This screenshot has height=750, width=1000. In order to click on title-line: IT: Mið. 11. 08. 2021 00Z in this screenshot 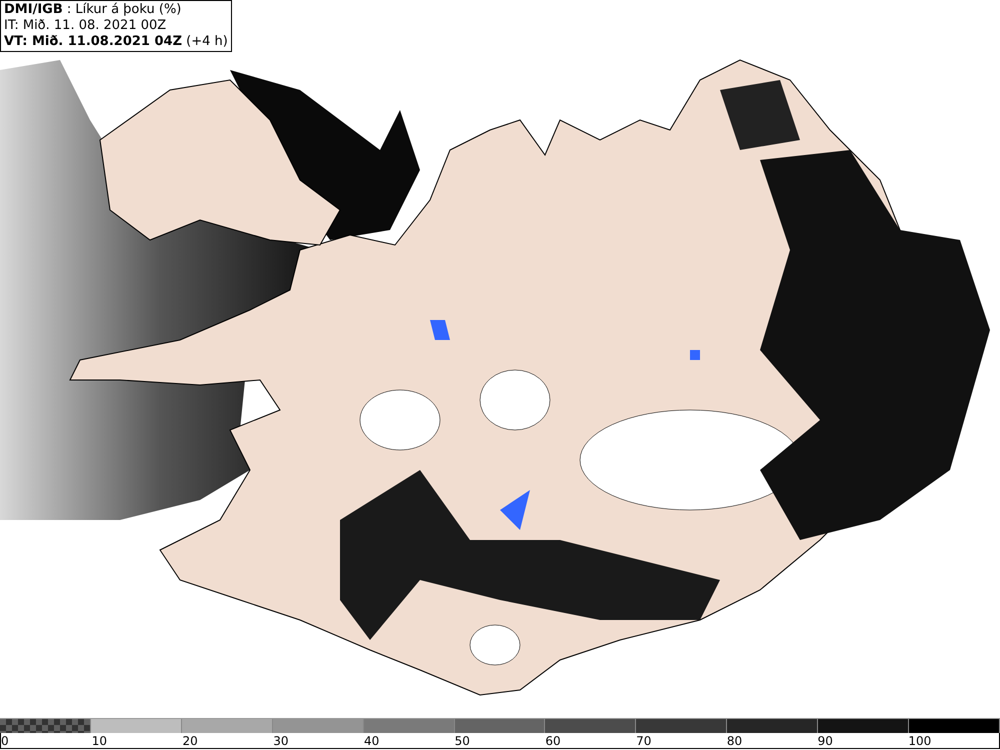, I will do `click(85, 26)`.